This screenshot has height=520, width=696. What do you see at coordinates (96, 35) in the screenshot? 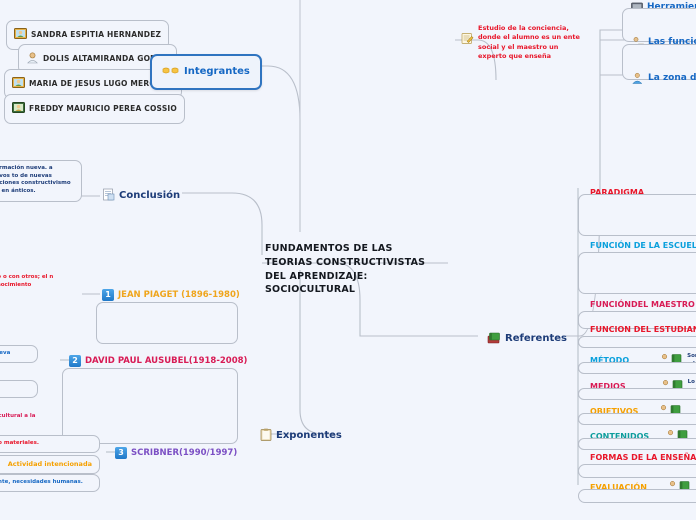
I see `member-label: SANDRA ESPITIA HERNANDEZ` at bounding box center [96, 35].